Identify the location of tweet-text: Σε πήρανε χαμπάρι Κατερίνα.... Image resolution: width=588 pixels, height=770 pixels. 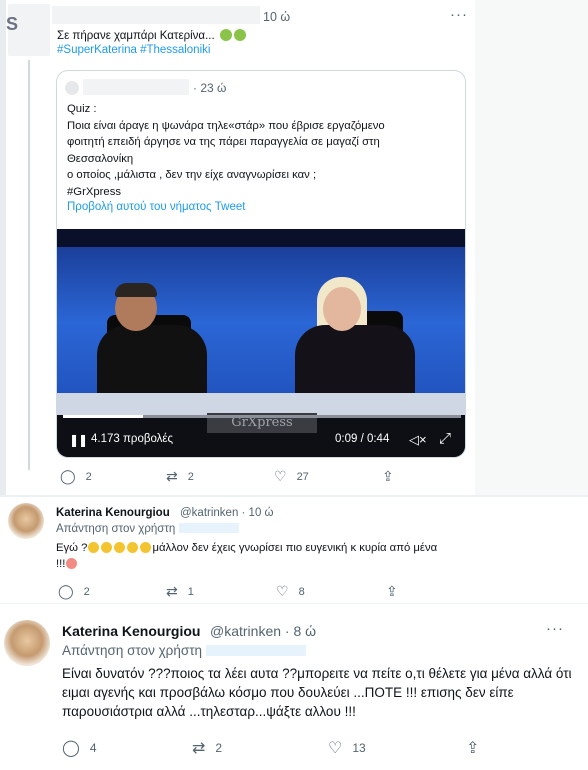
(151, 36).